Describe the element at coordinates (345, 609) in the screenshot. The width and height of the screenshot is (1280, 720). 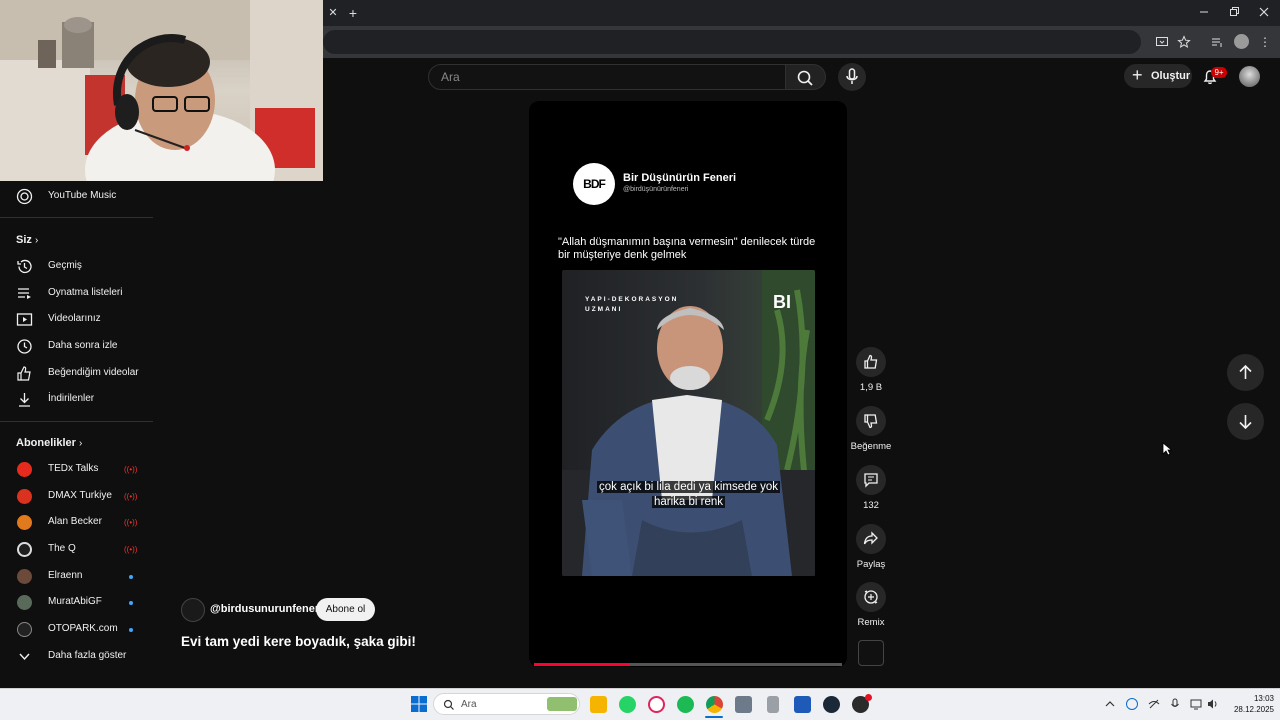
I see `subscribe-button: Abone ol` at that location.